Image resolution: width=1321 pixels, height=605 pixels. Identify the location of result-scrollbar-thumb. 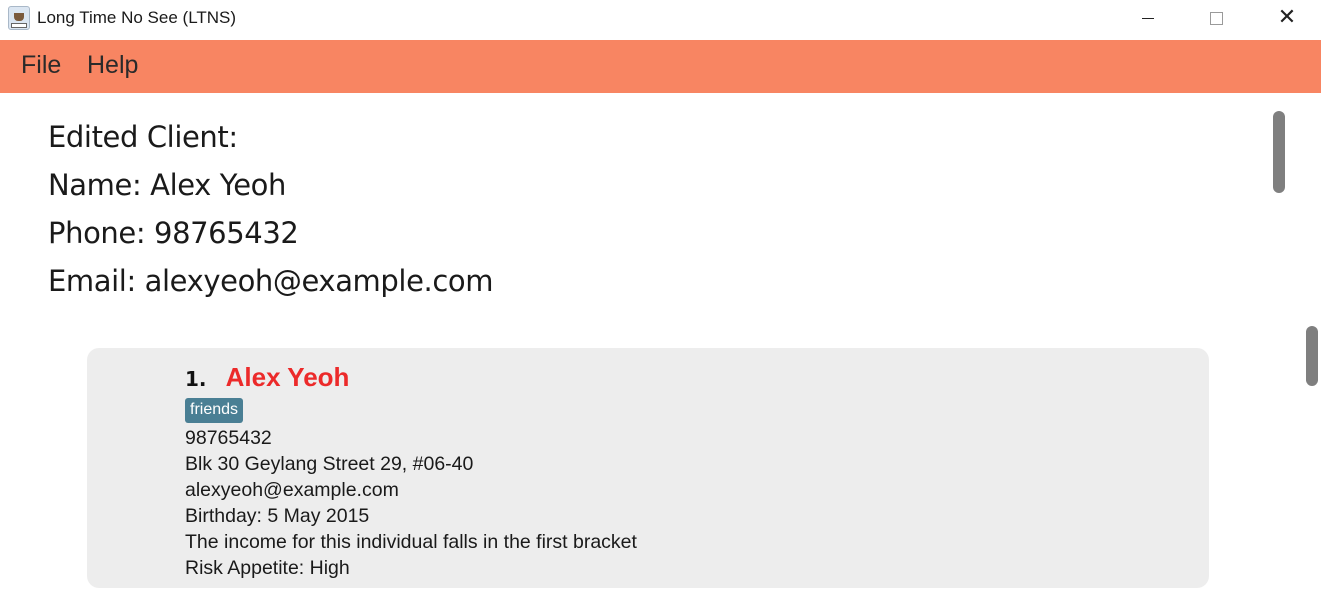
(1279, 152).